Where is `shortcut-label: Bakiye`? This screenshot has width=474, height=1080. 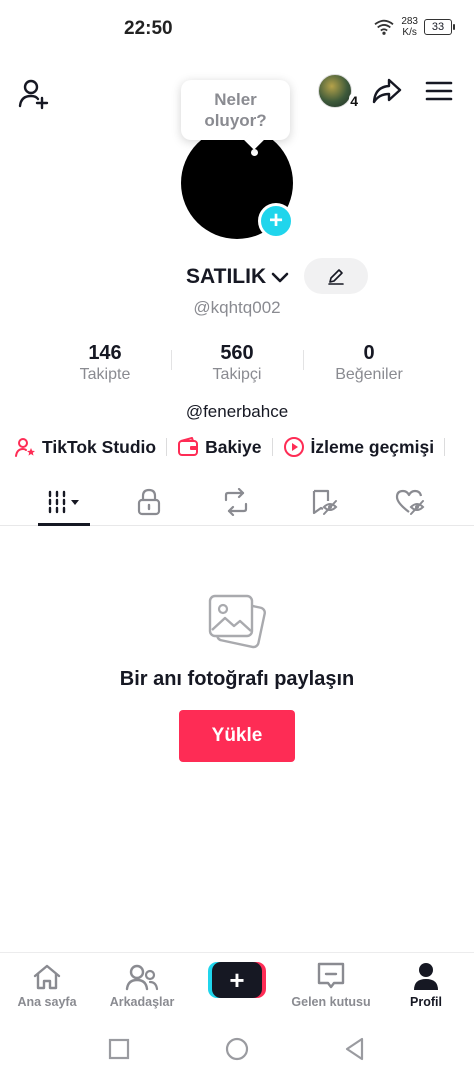 shortcut-label: Bakiye is located at coordinates (233, 446).